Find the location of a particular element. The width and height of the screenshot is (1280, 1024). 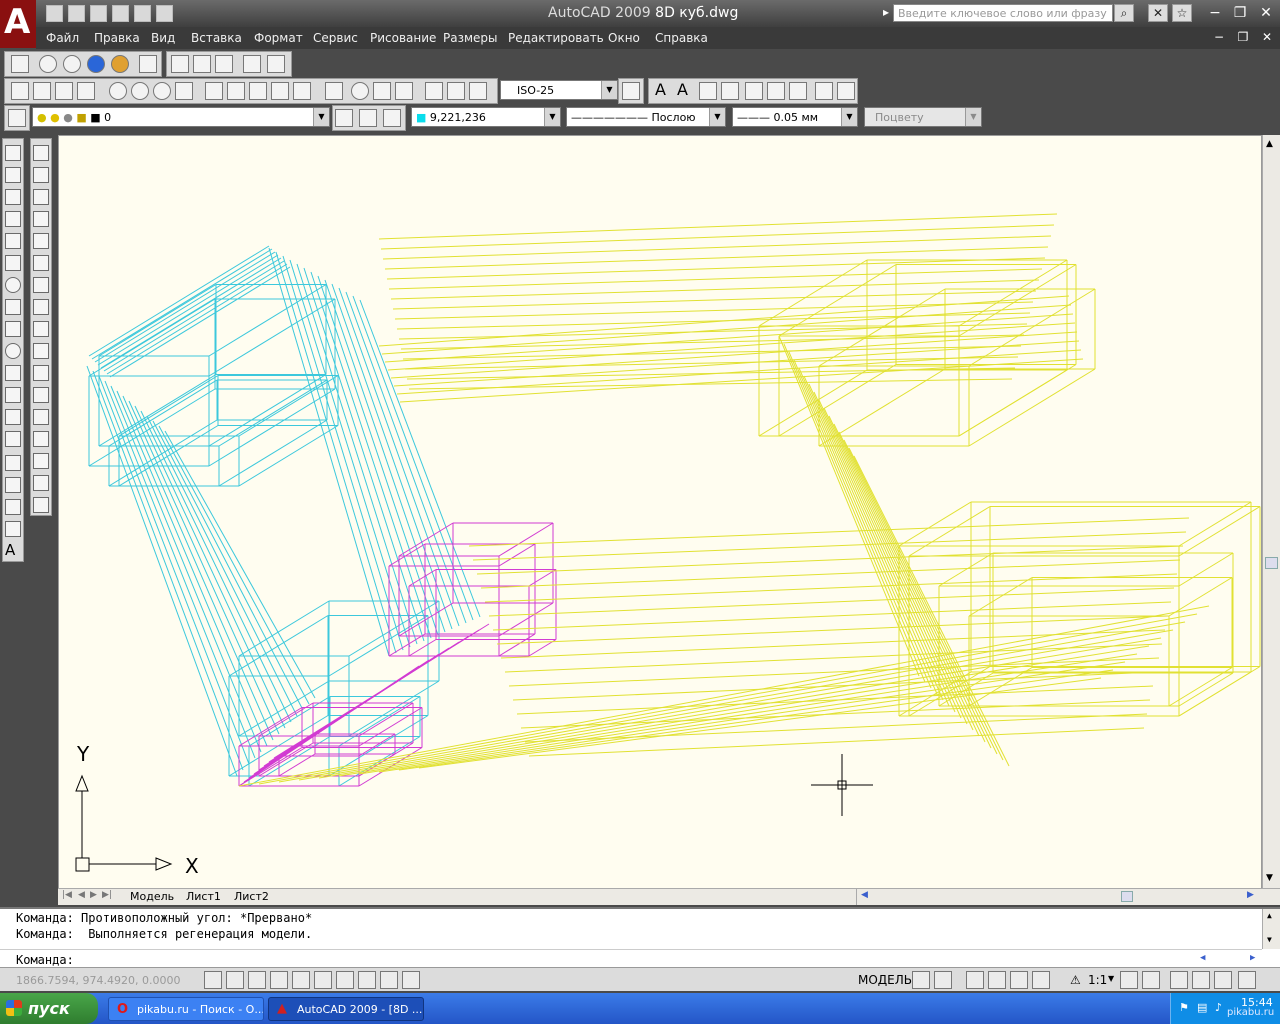

dim-diameter-icon is located at coordinates (162, 91).